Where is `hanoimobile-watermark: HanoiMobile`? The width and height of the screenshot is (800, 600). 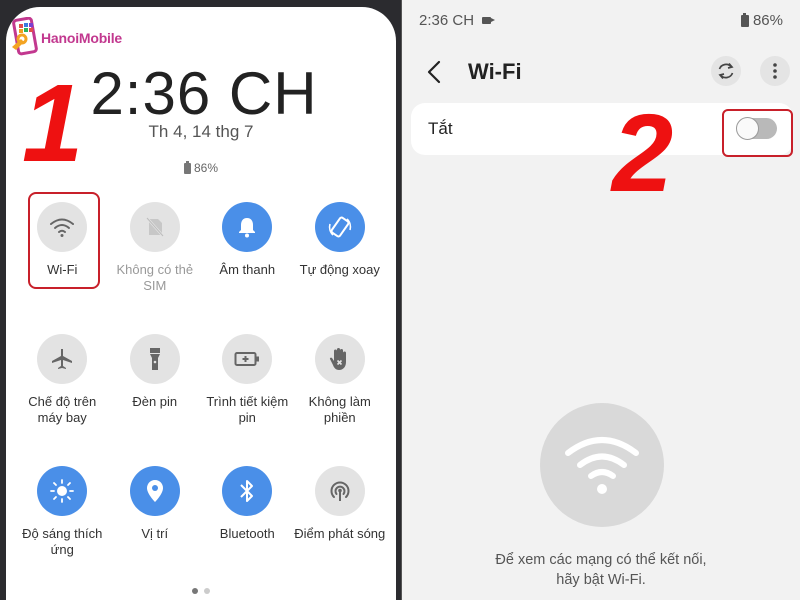
hanoimobile-watermark: HanoiMobile is located at coordinates (66, 36).